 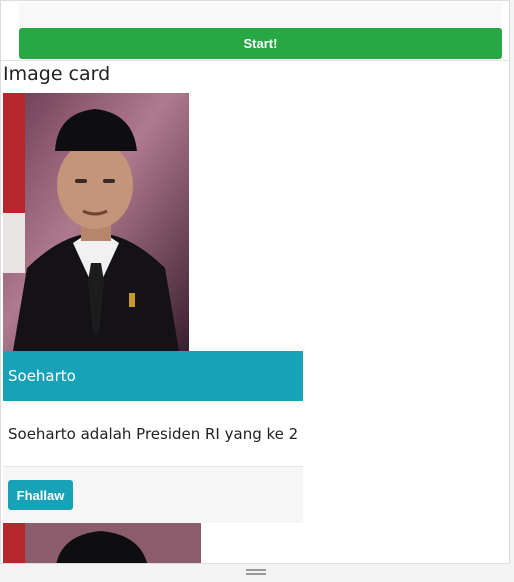 What do you see at coordinates (153, 434) in the screenshot?
I see `card-text: Soeharto adalah Presiden RI yang ke 2` at bounding box center [153, 434].